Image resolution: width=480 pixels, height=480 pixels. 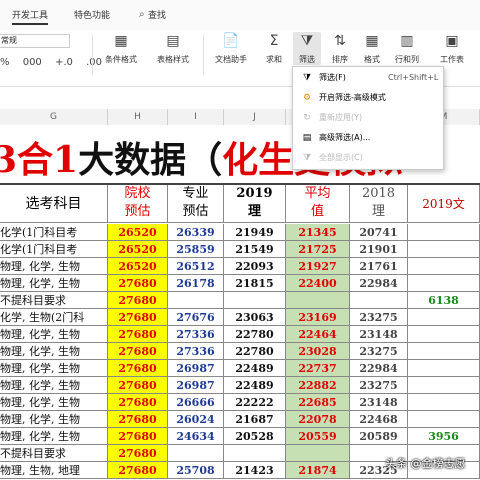 What do you see at coordinates (379, 436) in the screenshot?
I see `cell-y2018: 20589` at bounding box center [379, 436].